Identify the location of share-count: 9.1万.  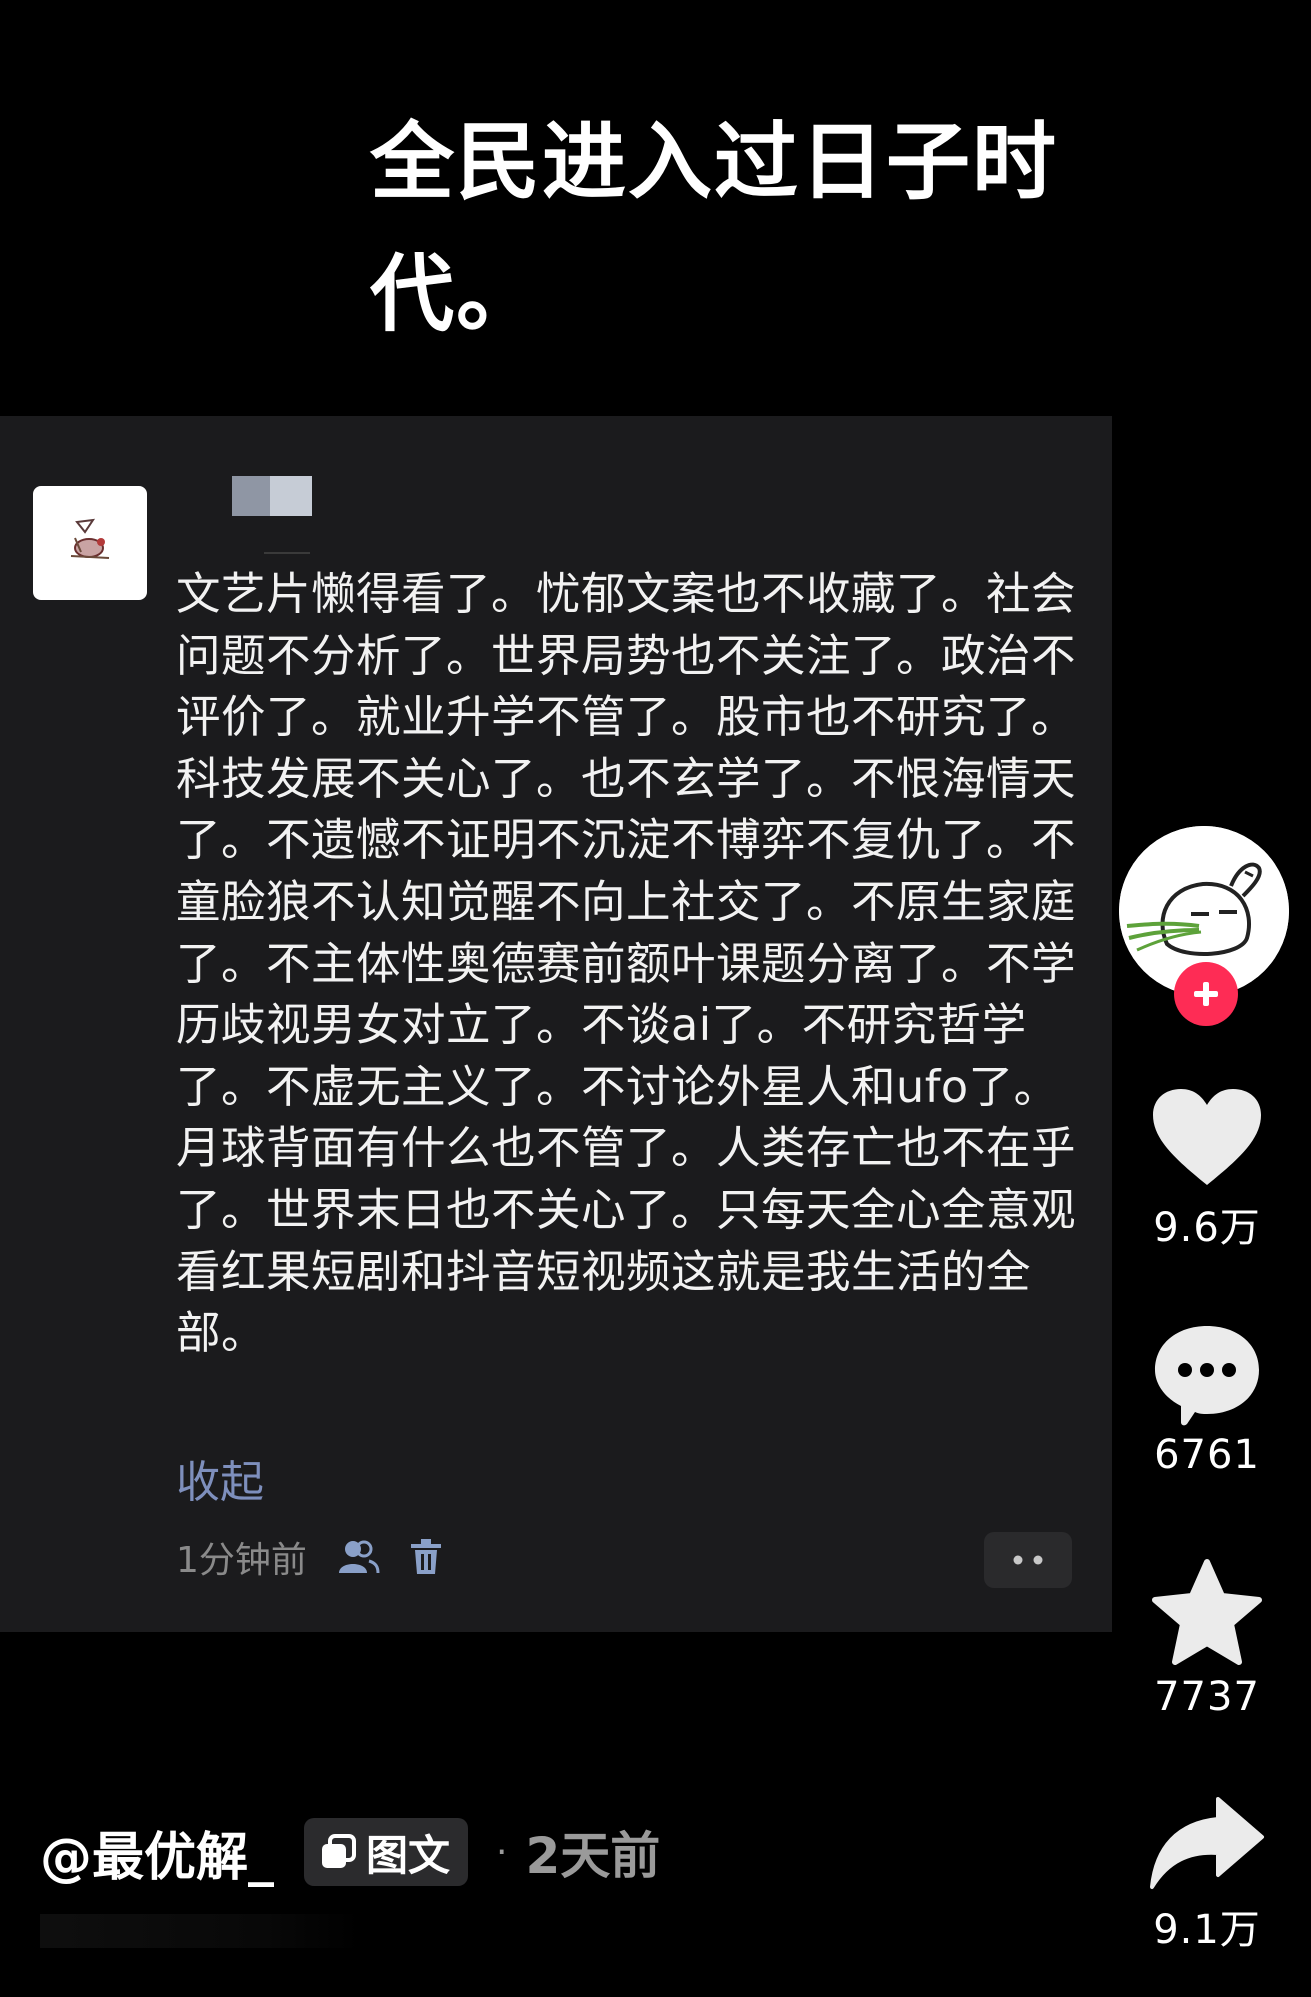
(1207, 1930).